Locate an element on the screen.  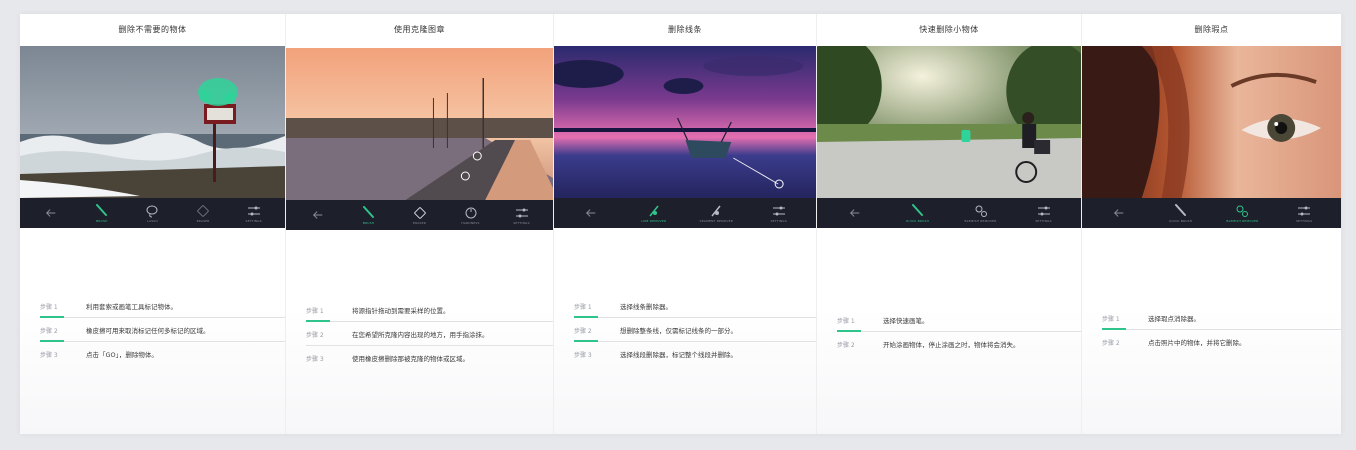
photo-boat-purple-sunset is located at coordinates (685, 122).